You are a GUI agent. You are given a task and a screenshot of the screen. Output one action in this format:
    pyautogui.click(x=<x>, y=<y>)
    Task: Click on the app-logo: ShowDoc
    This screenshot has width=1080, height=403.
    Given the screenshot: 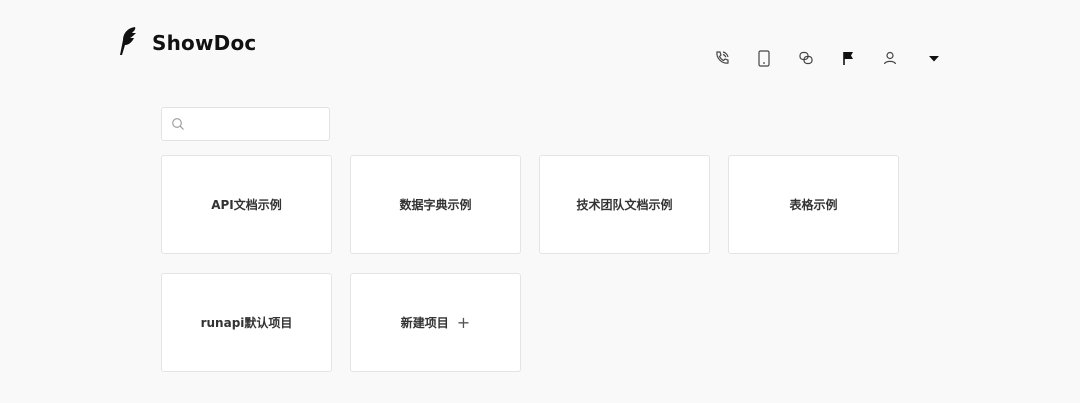 What is the action you would take?
    pyautogui.click(x=187, y=41)
    